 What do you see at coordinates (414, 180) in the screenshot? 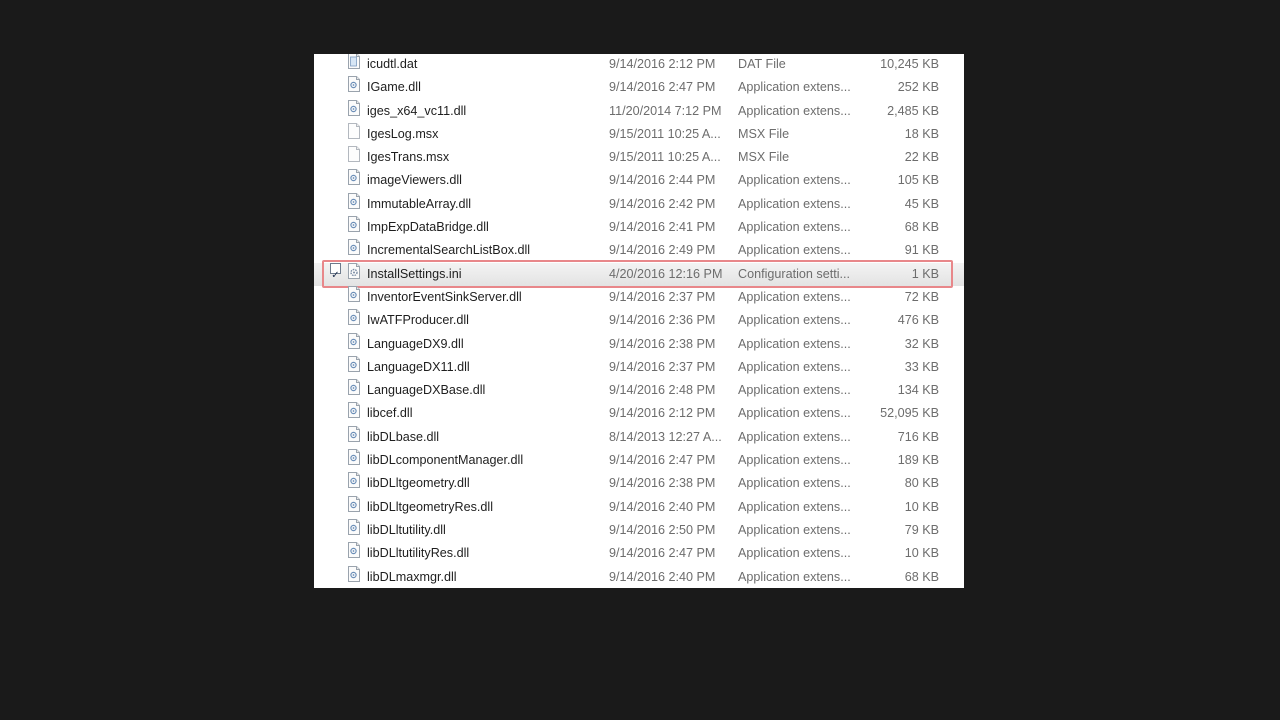
I see `file-name: imageViewers.dll` at bounding box center [414, 180].